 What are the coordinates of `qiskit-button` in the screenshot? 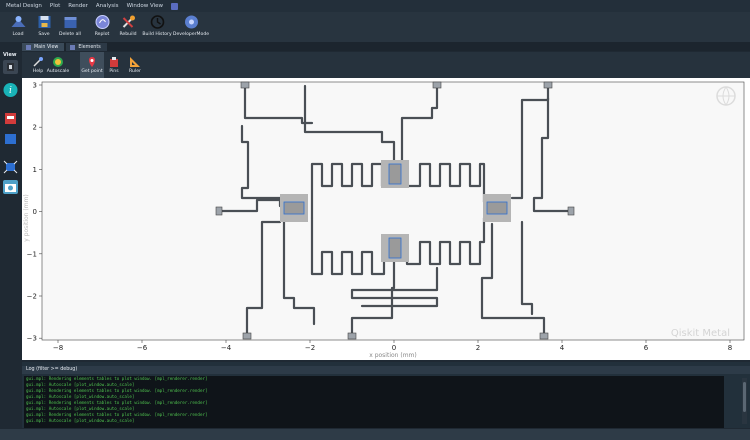 It's located at (10, 117).